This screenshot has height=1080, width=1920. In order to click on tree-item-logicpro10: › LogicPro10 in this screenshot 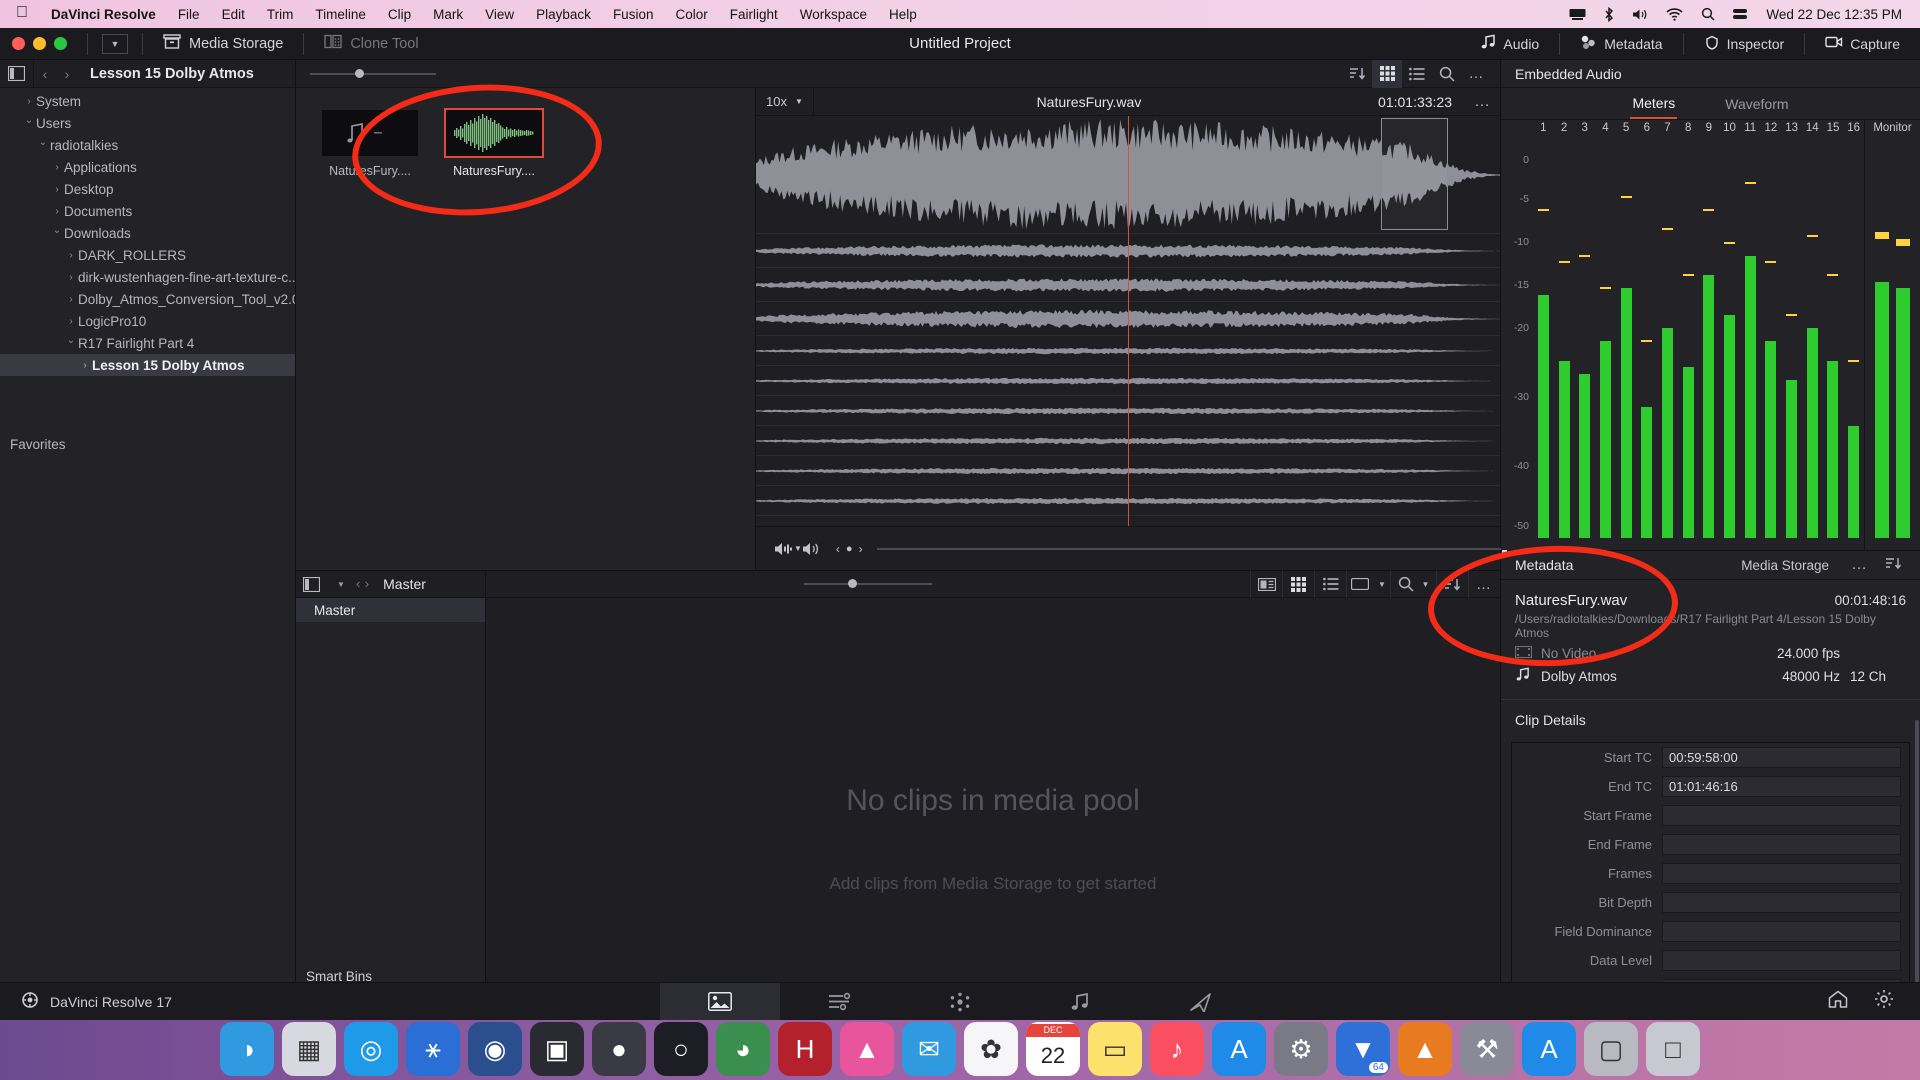, I will do `click(147, 321)`.